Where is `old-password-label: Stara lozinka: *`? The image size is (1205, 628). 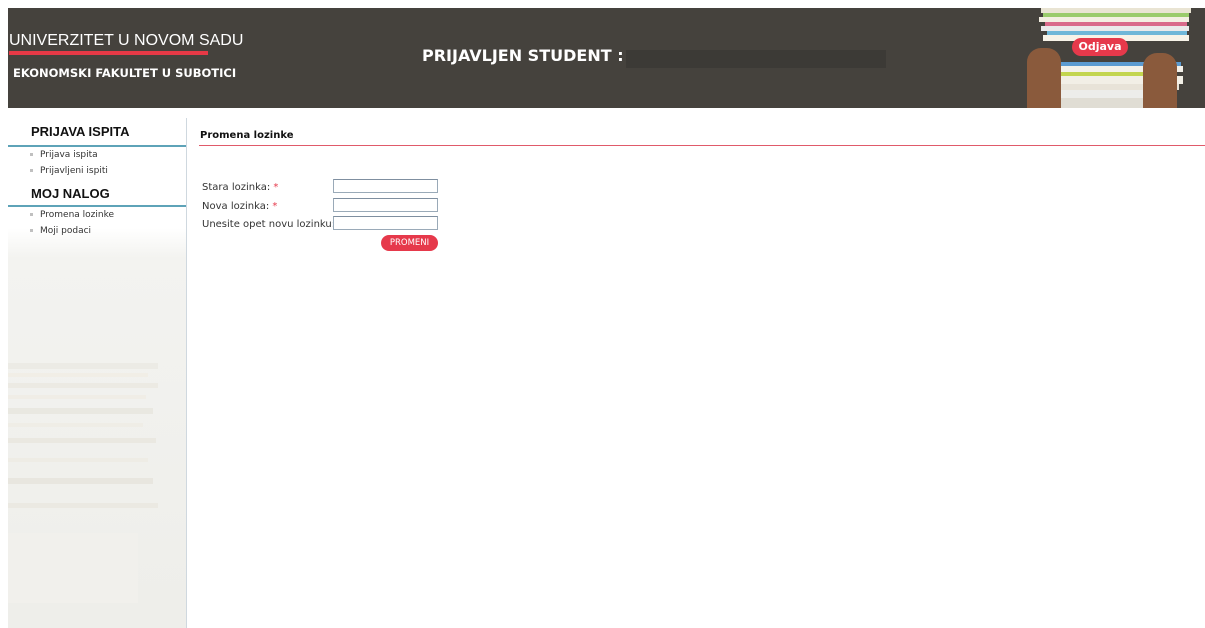 old-password-label: Stara lozinka: * is located at coordinates (240, 187).